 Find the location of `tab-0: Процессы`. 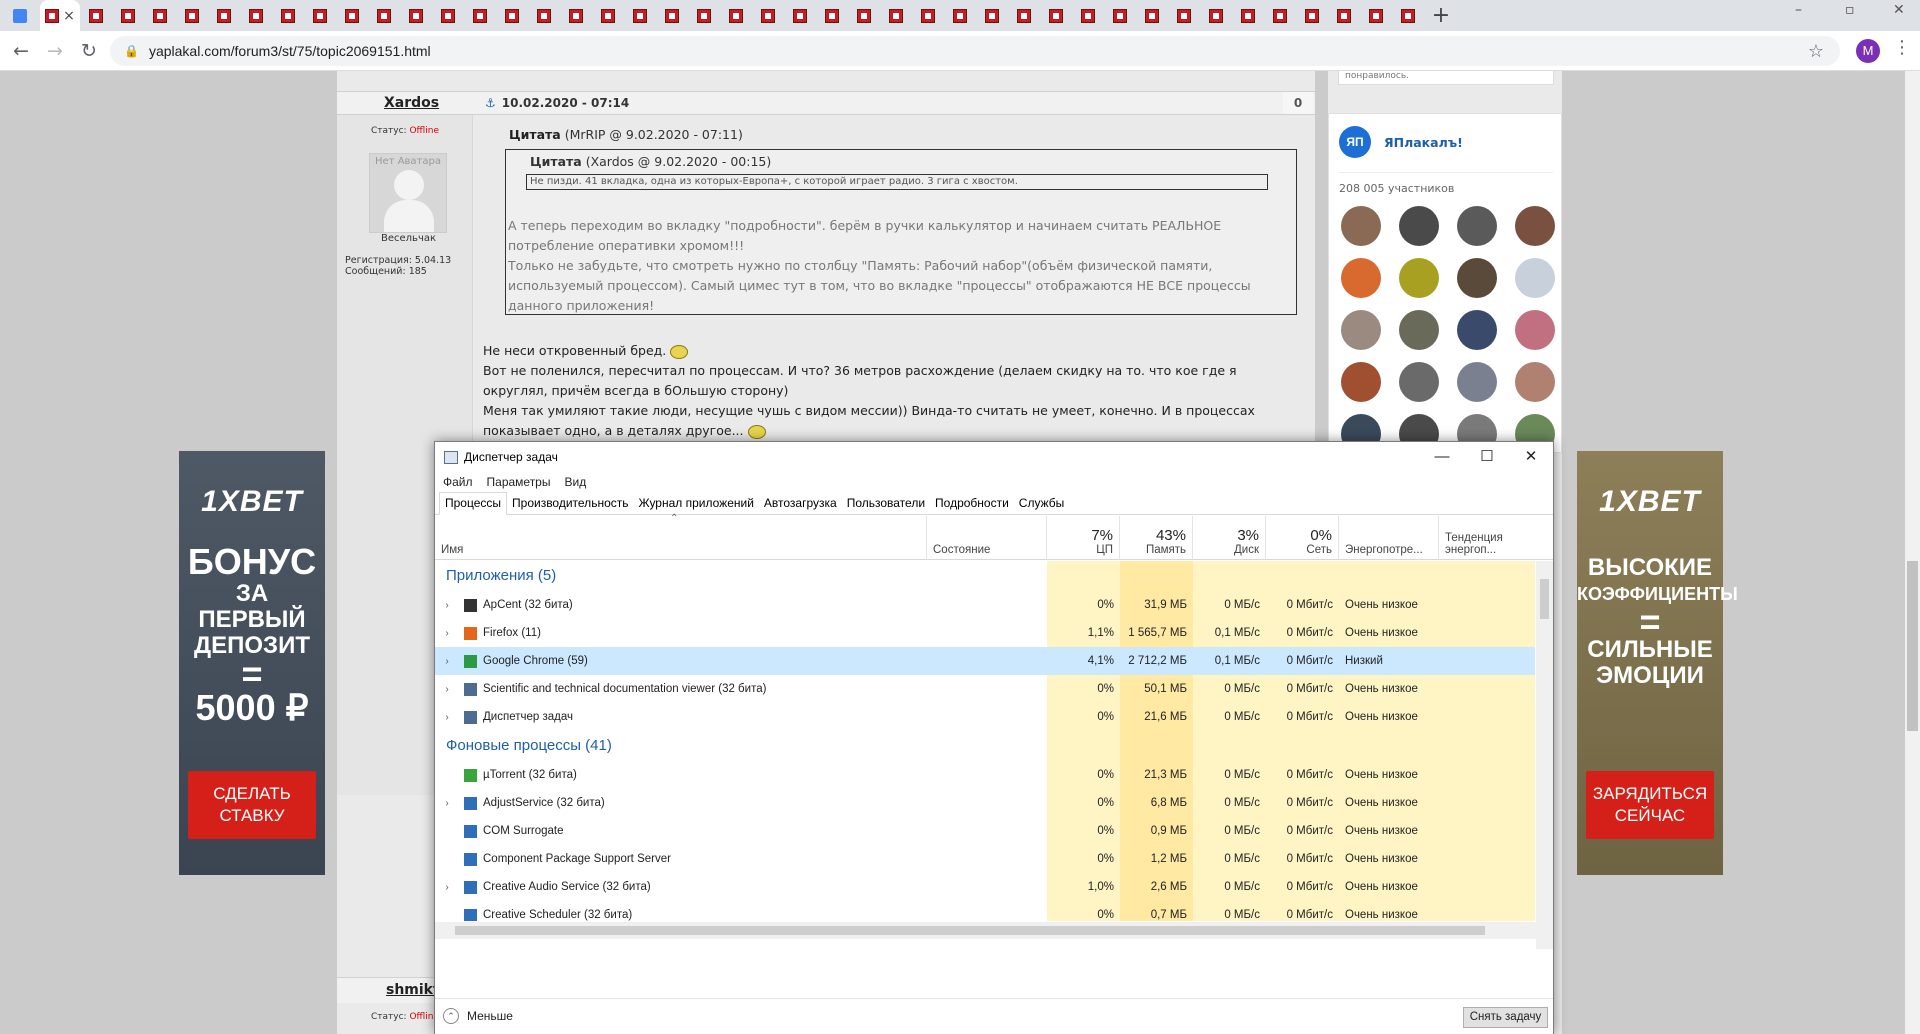

tab-0: Процессы is located at coordinates (473, 503).